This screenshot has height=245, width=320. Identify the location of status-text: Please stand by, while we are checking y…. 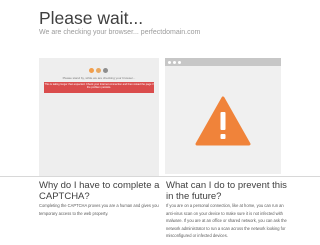
(99, 78).